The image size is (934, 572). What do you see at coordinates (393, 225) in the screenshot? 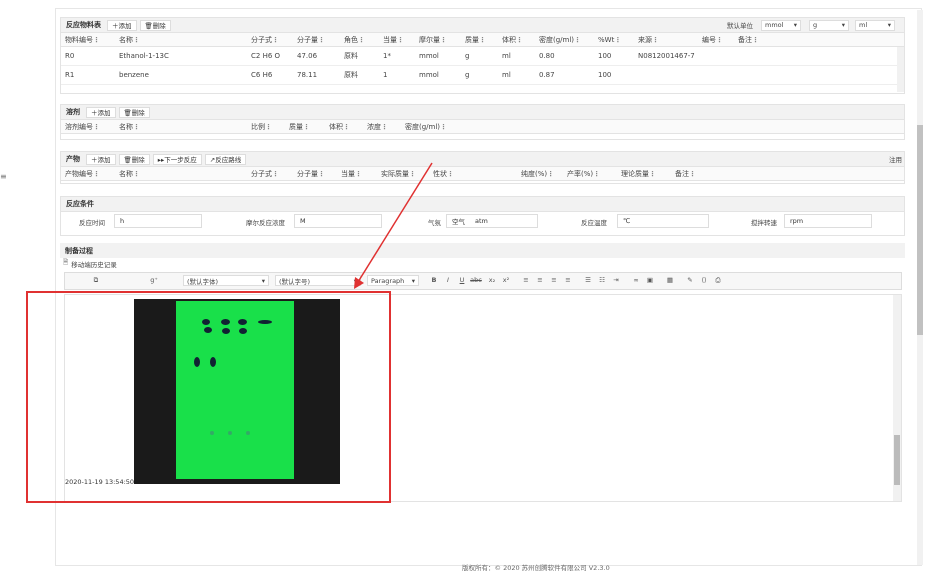
I see `highlight-arrow` at bounding box center [393, 225].